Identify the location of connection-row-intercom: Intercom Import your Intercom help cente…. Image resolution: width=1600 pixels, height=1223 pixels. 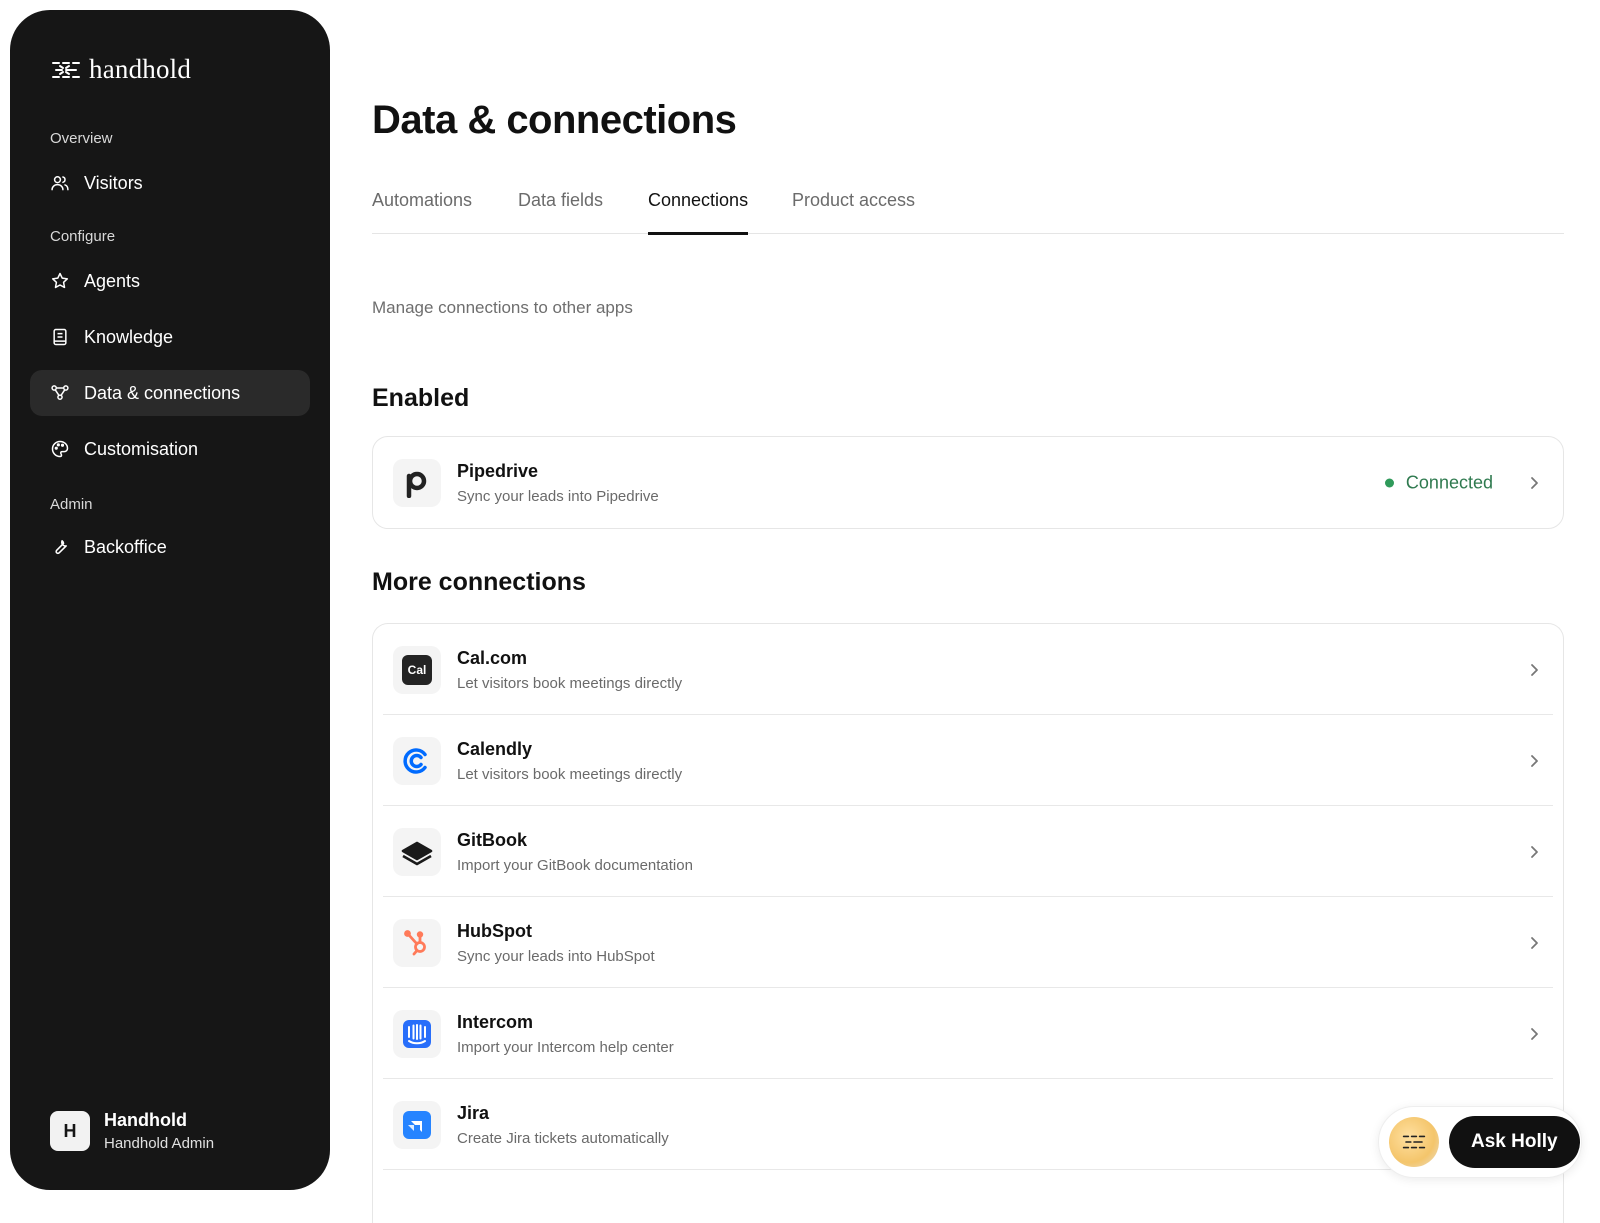
(968, 1033).